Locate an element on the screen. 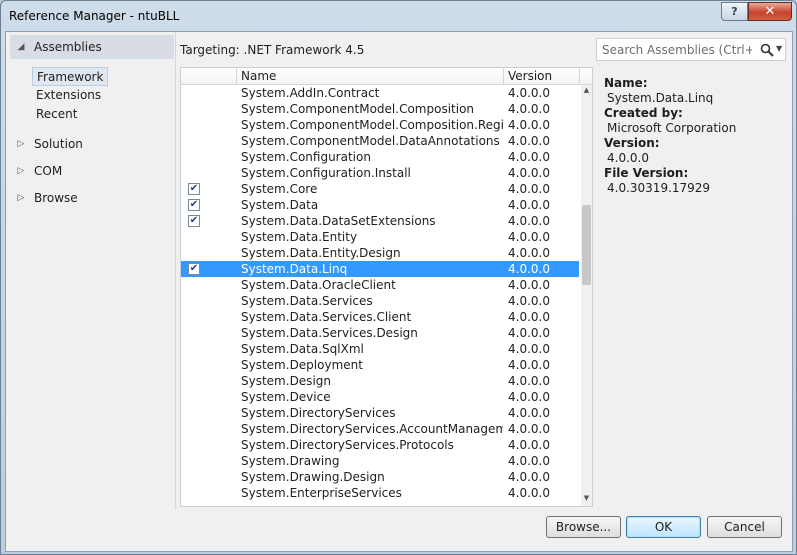 This screenshot has width=797, height=555. table-row: ✔ System.Core 4.0.0.0 is located at coordinates (380, 189).